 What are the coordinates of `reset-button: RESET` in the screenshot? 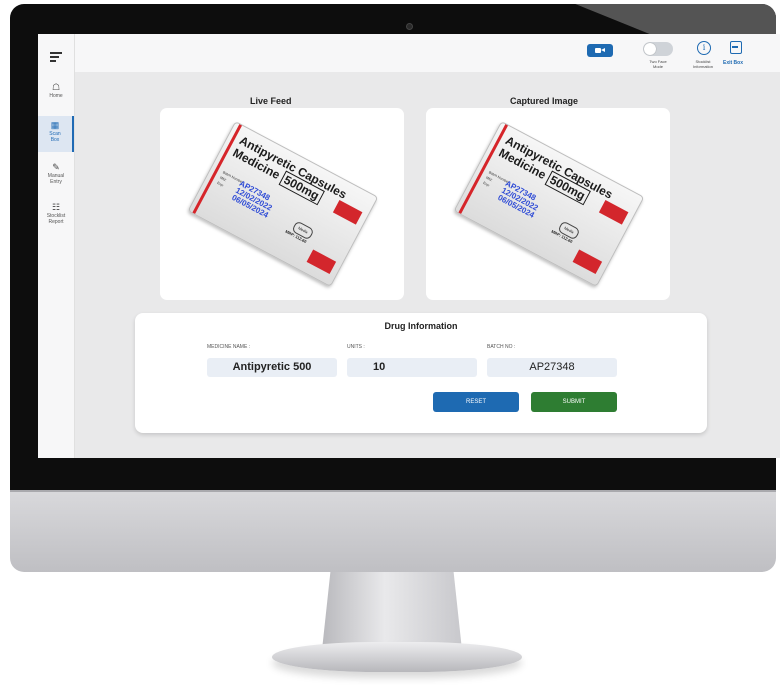 It's located at (476, 402).